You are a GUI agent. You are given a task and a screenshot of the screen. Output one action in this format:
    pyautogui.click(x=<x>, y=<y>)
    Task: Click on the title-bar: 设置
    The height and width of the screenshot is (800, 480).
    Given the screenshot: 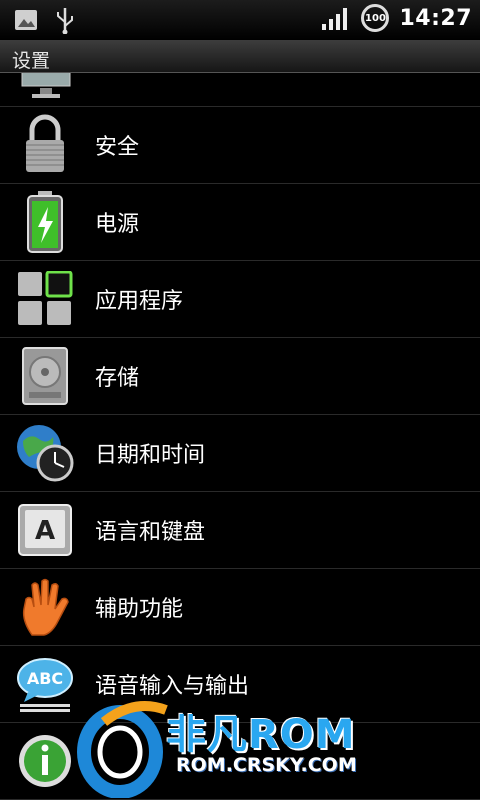 What is the action you would take?
    pyautogui.click(x=240, y=56)
    